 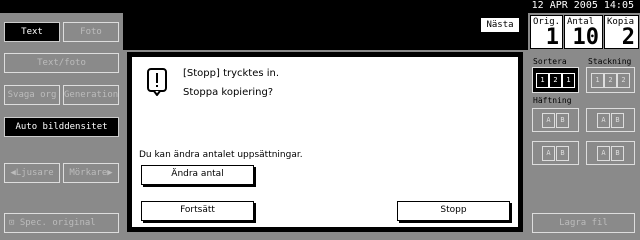 What do you see at coordinates (197, 211) in the screenshot?
I see `continue-button: Fortsätt` at bounding box center [197, 211].